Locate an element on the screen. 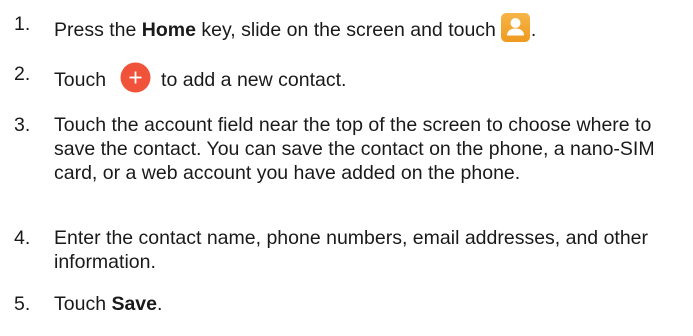 Image resolution: width=693 pixels, height=336 pixels. step-text: Touch Save. is located at coordinates (368, 304).